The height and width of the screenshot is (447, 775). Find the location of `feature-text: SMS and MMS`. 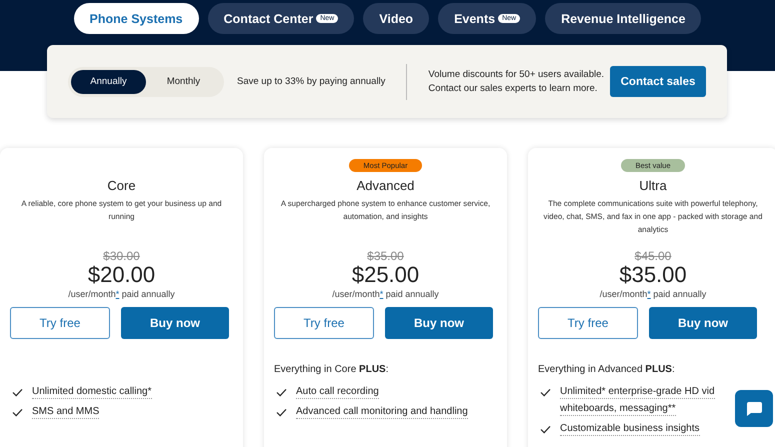

feature-text: SMS and MMS is located at coordinates (66, 412).